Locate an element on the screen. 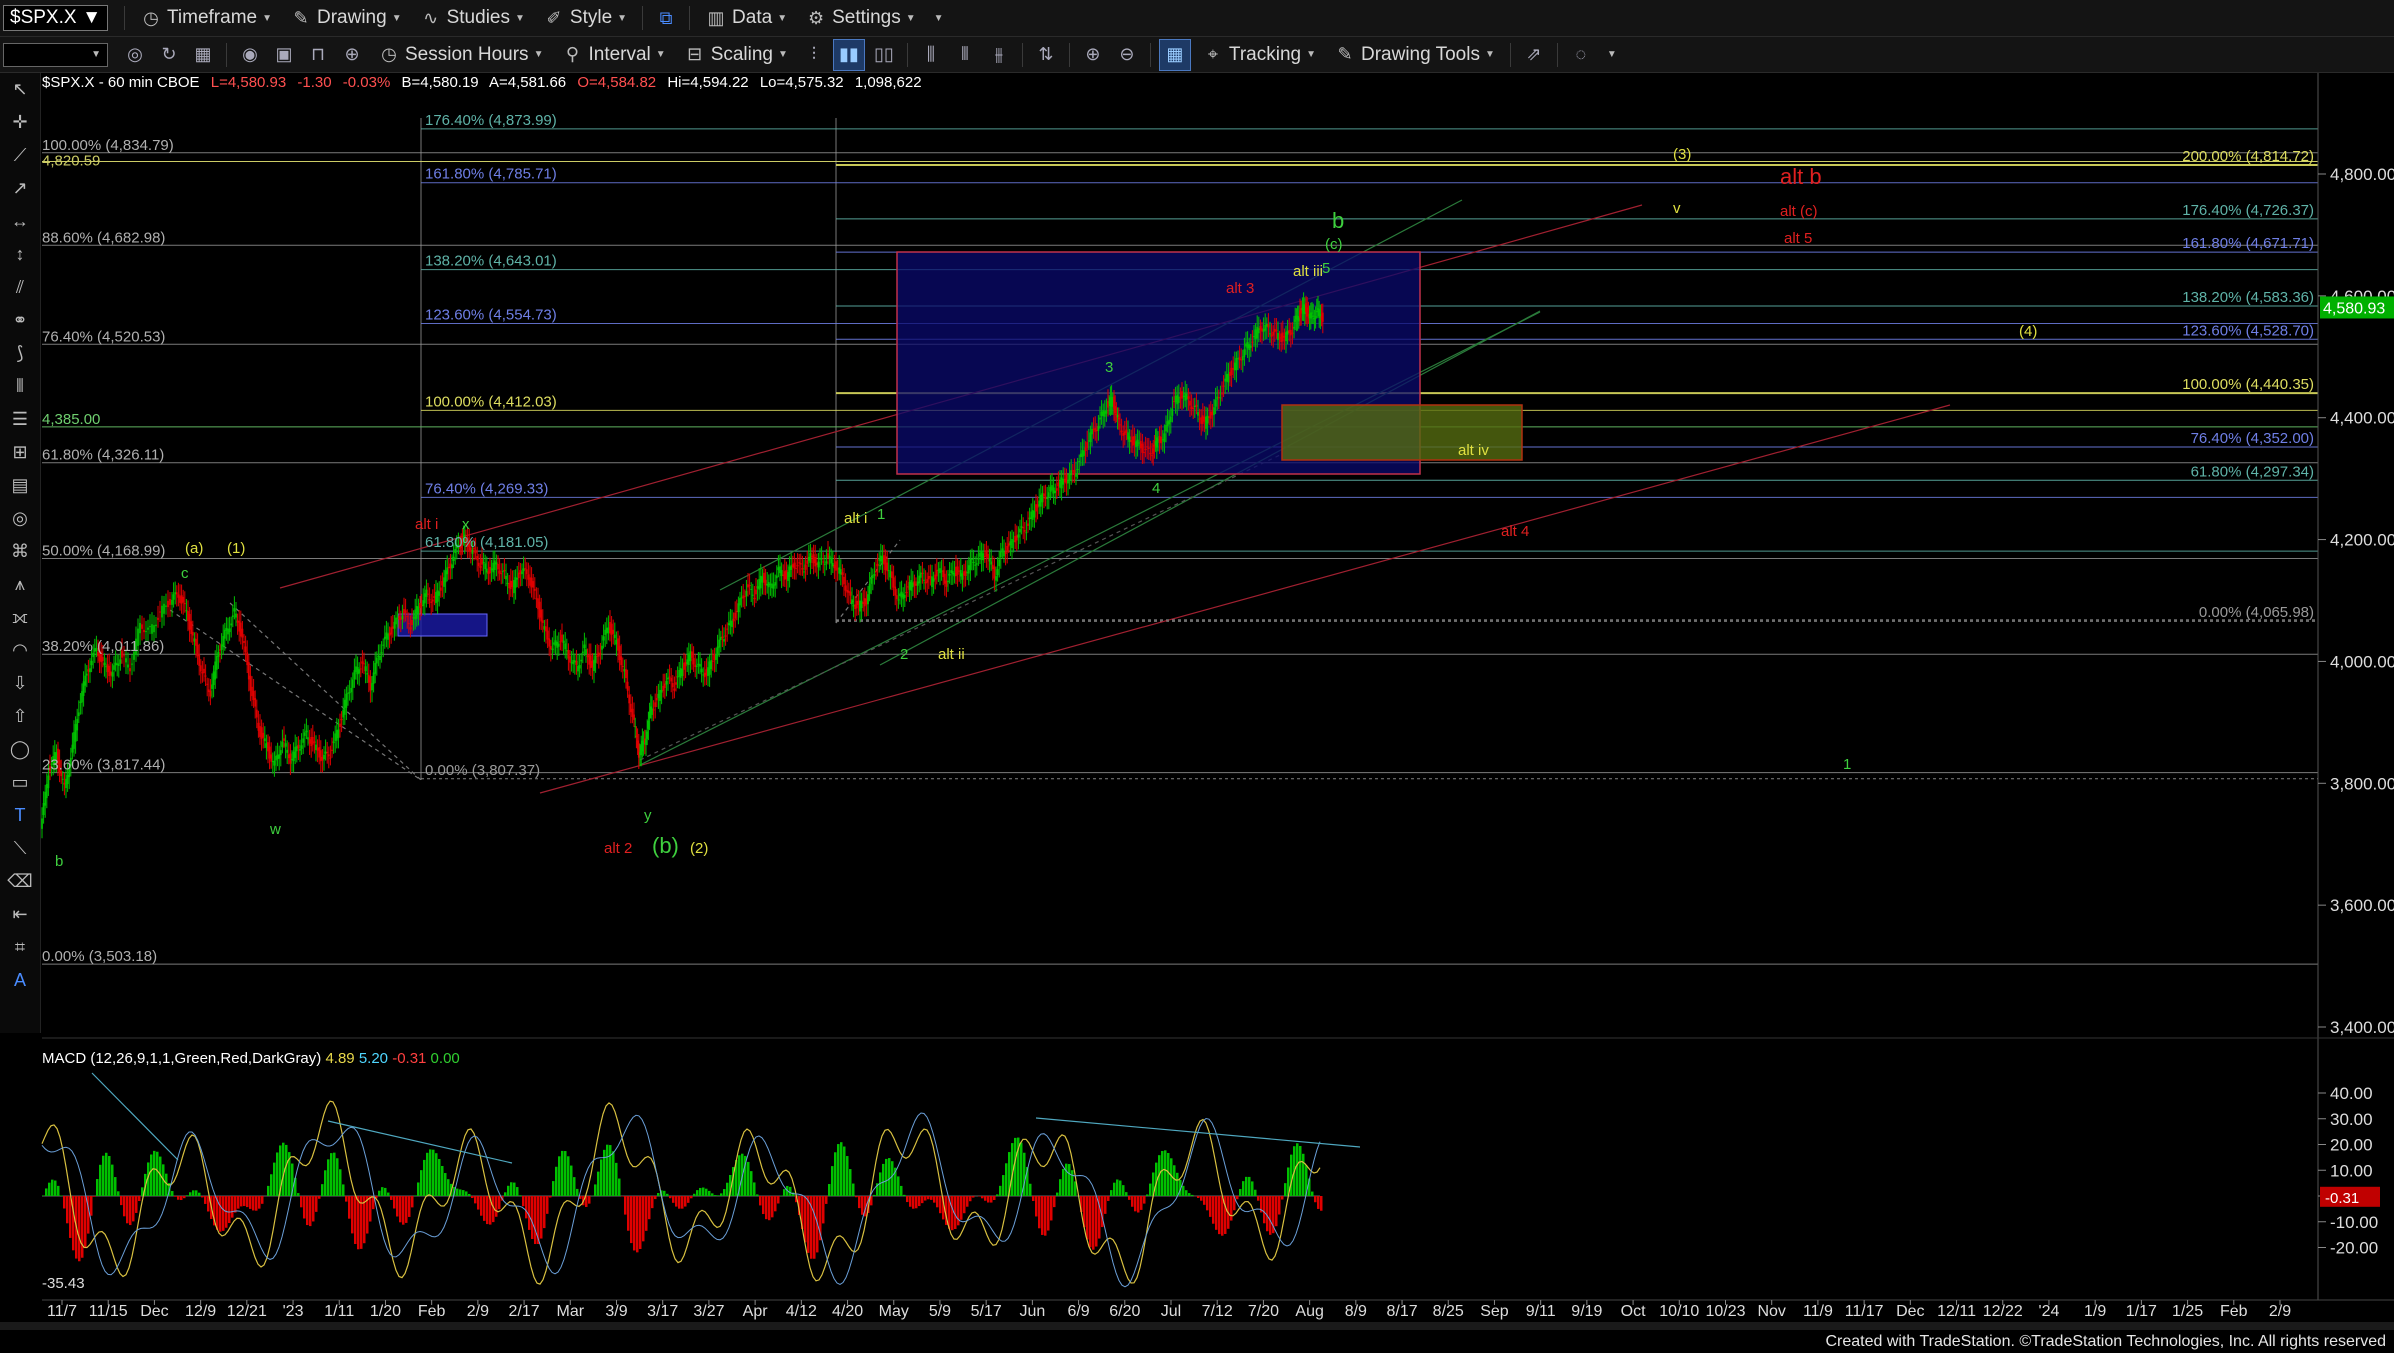 This screenshot has width=2394, height=1353. arc-icon: ◠ is located at coordinates (20, 651).